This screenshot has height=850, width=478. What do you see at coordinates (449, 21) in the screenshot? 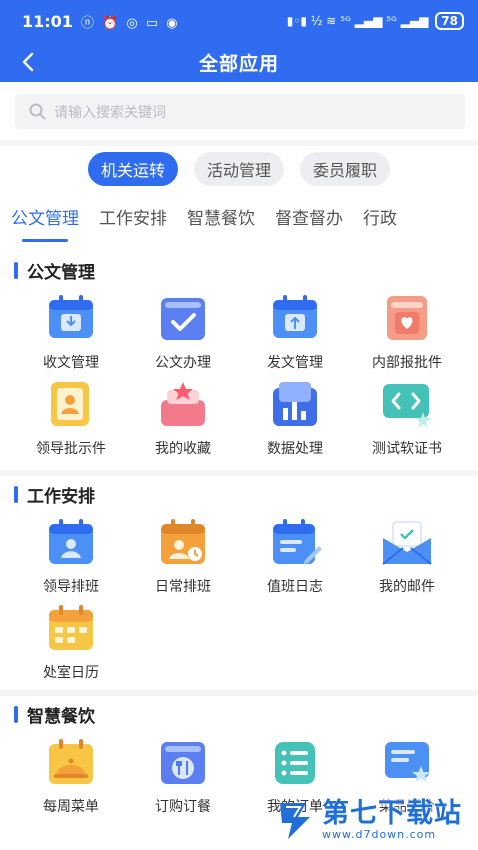
I see `battery-icon: 78` at bounding box center [449, 21].